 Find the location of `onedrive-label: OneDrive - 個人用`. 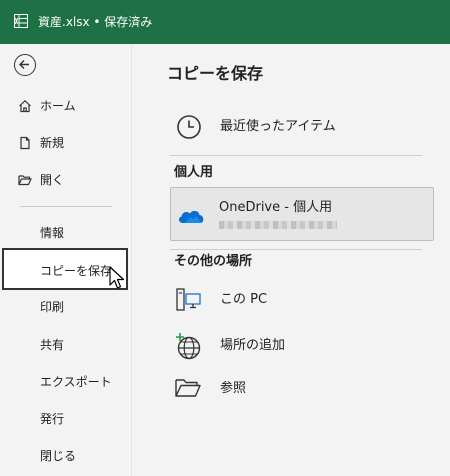

onedrive-label: OneDrive - 個人用 is located at coordinates (276, 207).